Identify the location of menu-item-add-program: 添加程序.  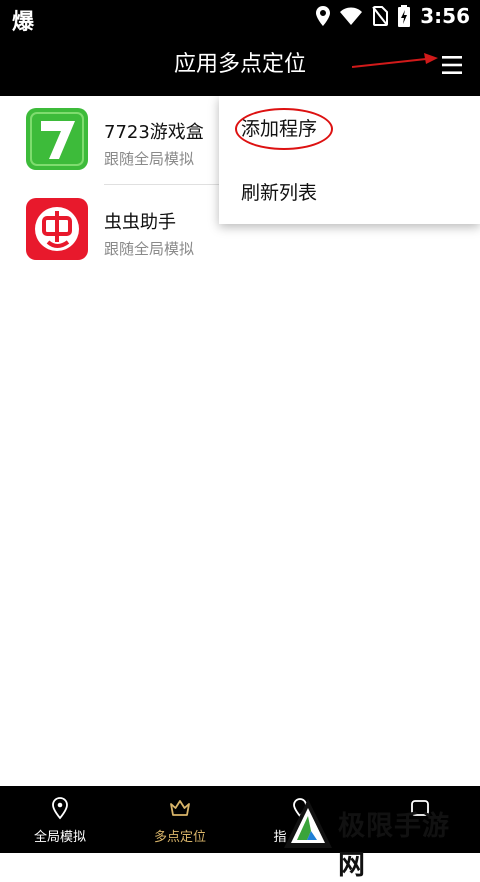
(284, 129).